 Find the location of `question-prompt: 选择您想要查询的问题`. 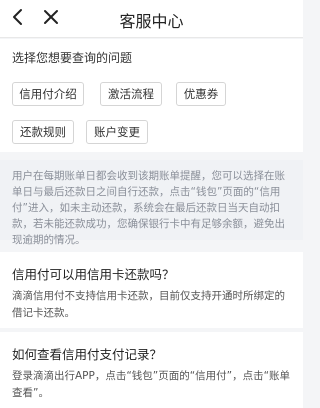

question-prompt: 选择您想要查询的问题 is located at coordinates (72, 58).